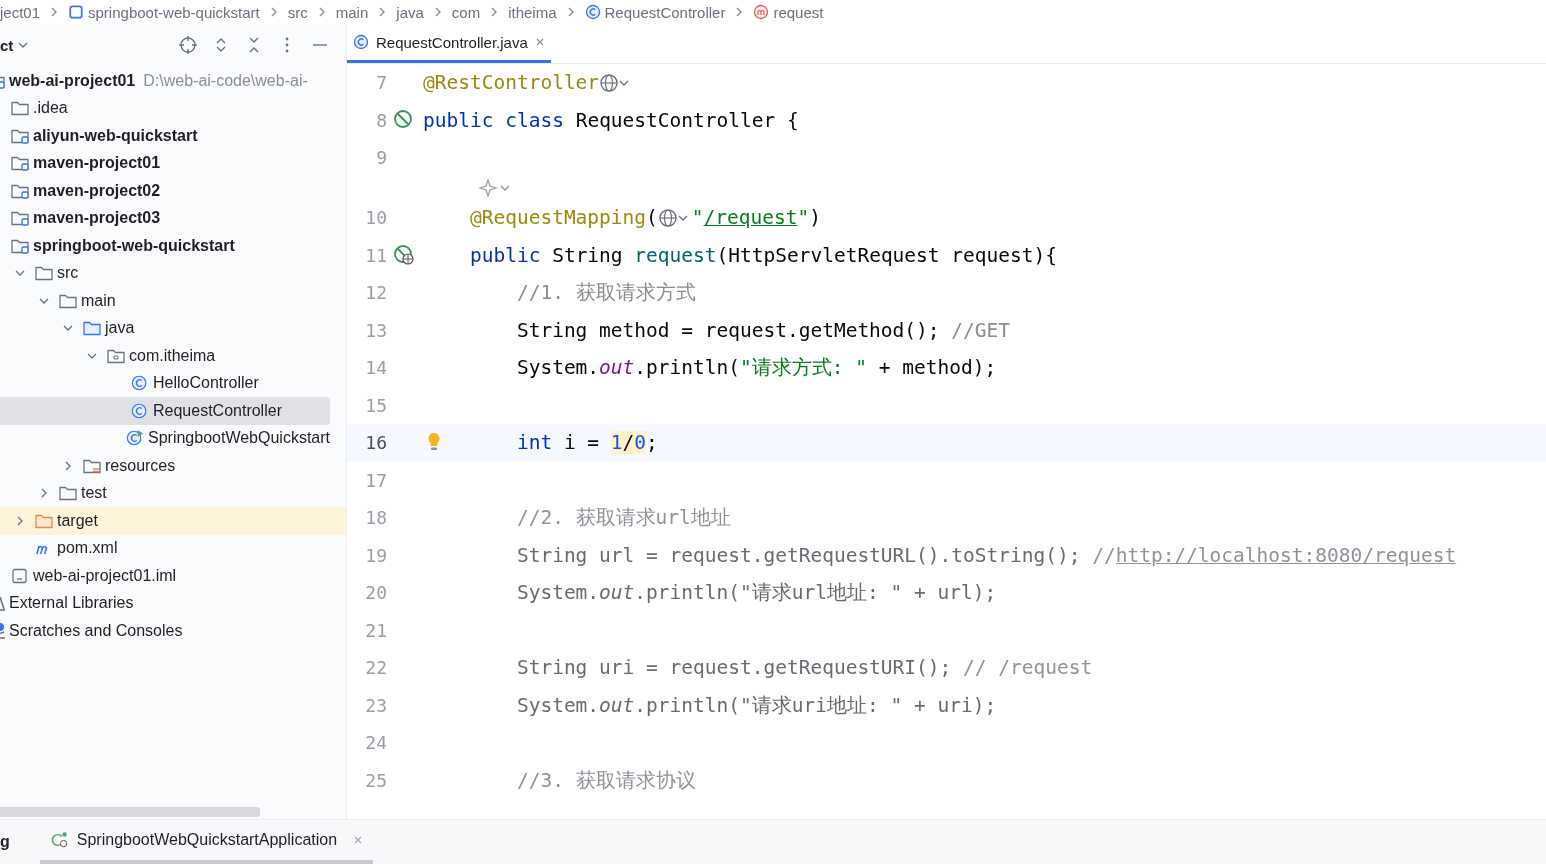  Describe the element at coordinates (375, 405) in the screenshot. I see `line-number: 15` at that location.